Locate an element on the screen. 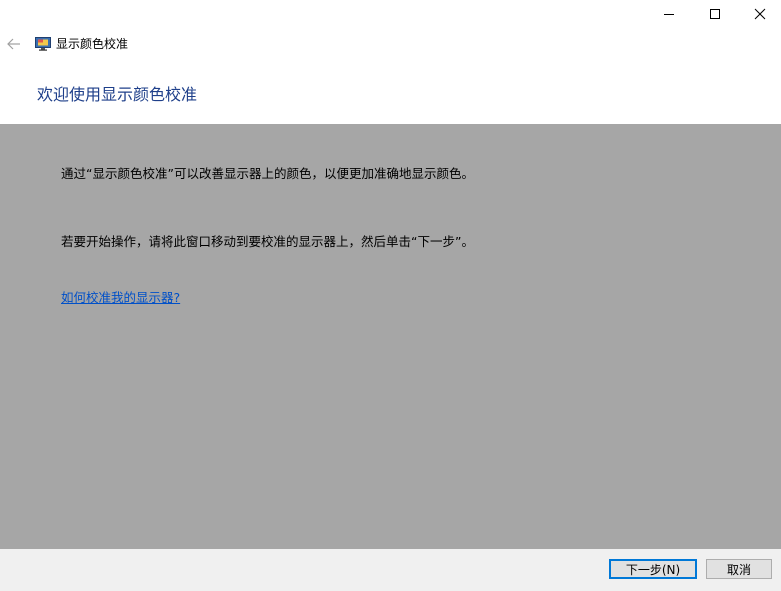 This screenshot has width=781, height=591. help-link: 如何校准我的显示器? is located at coordinates (120, 298).